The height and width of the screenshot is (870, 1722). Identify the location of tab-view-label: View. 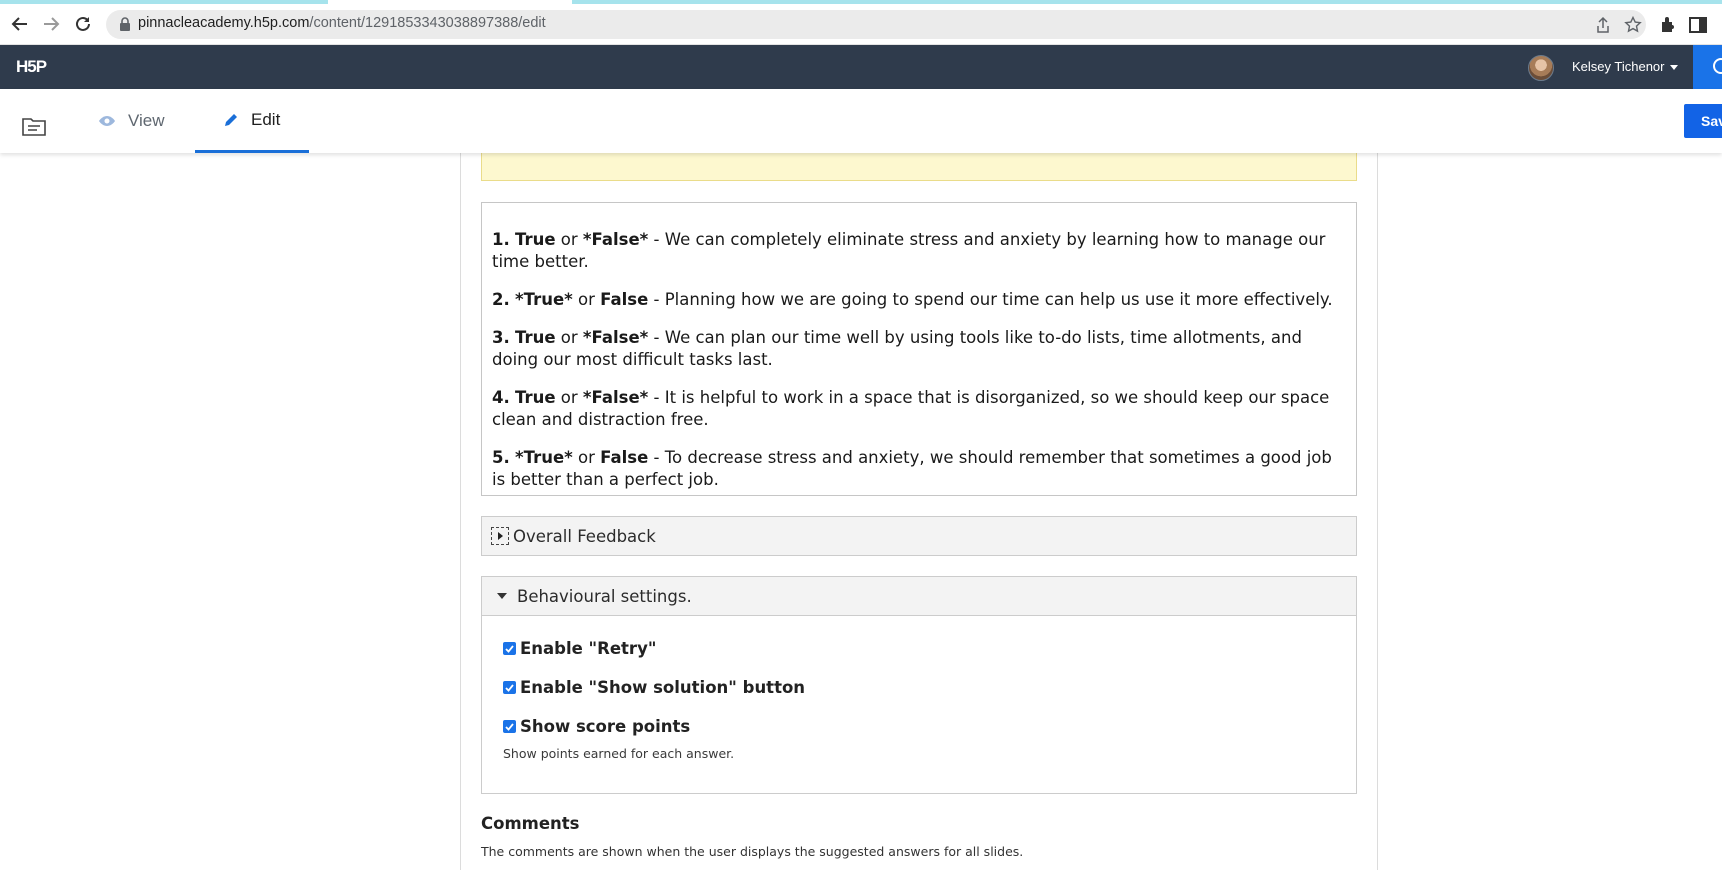
(146, 120).